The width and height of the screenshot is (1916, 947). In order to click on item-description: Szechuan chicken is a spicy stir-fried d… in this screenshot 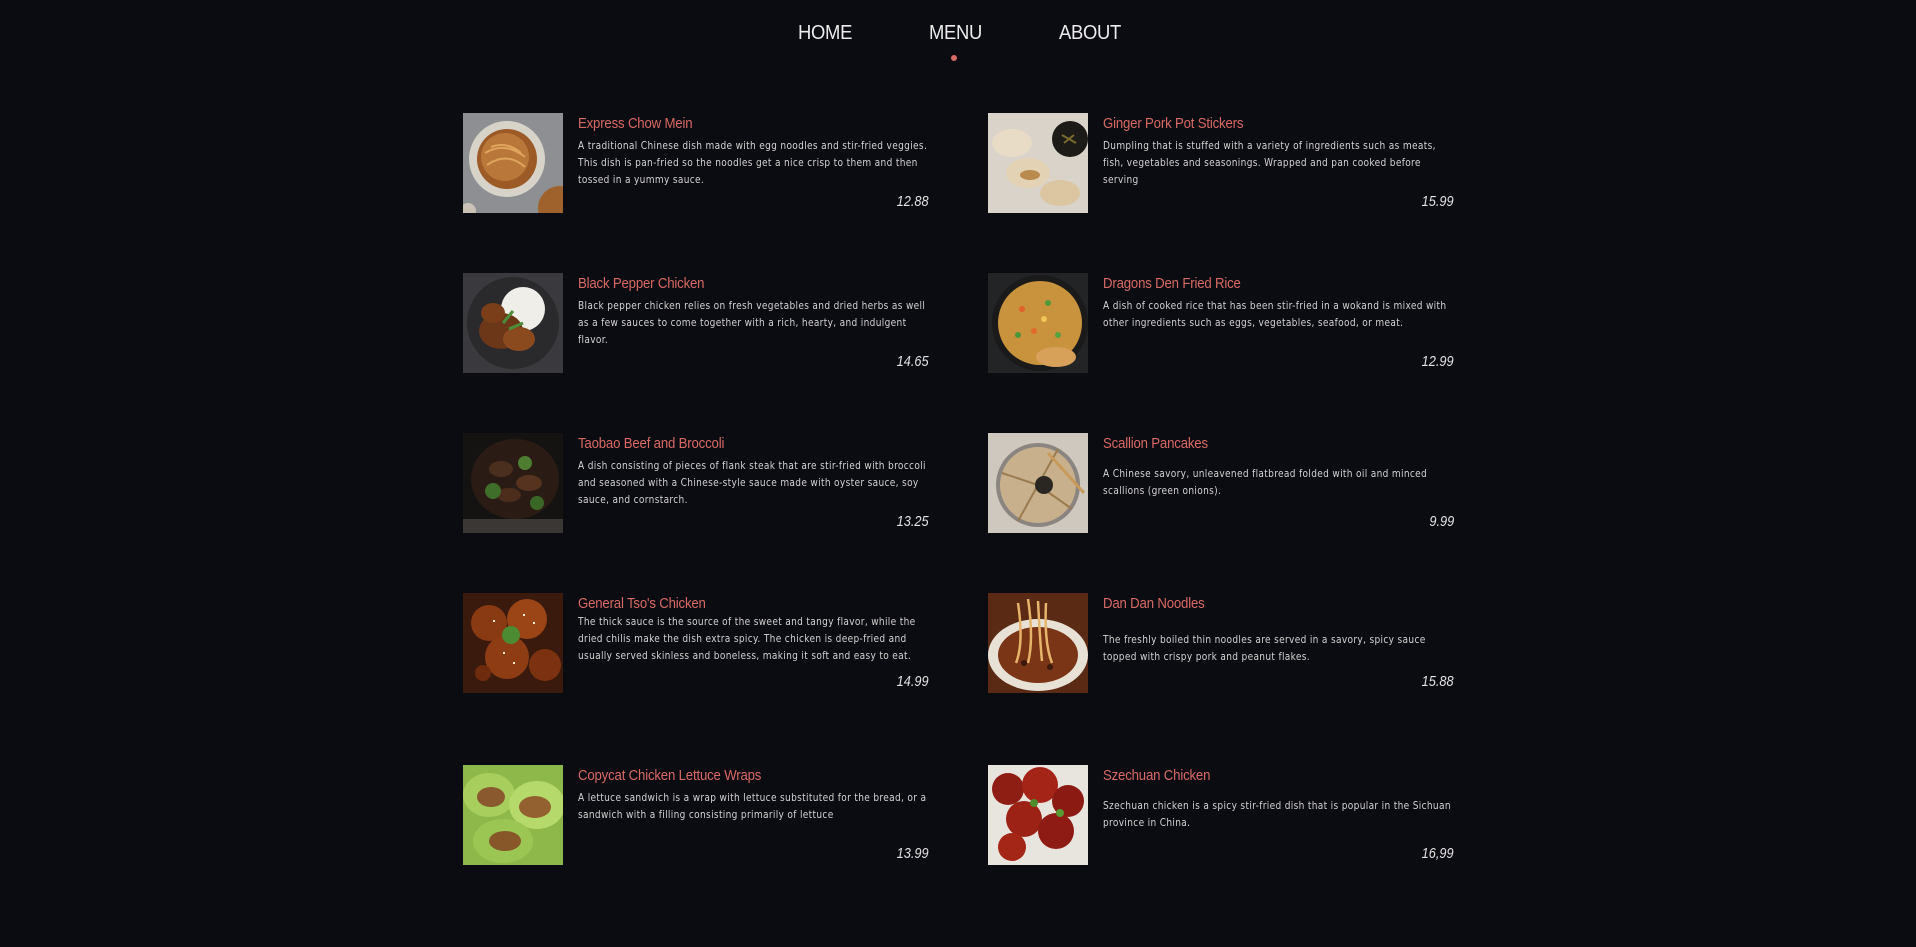, I will do `click(1277, 814)`.